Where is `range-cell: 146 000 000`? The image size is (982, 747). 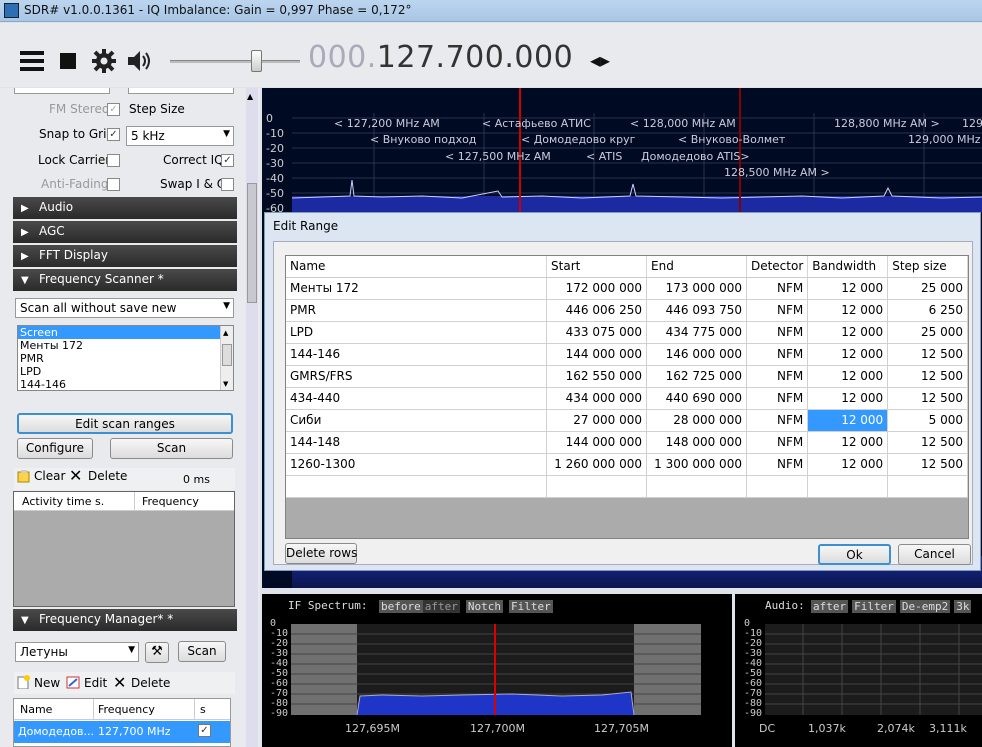 range-cell: 146 000 000 is located at coordinates (696, 354).